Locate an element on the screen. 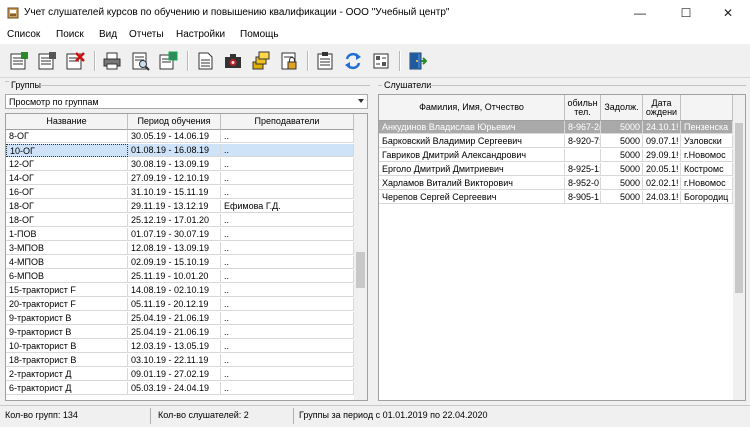 The width and height of the screenshot is (750, 427). students-scrollbar-thumb is located at coordinates (739, 208).